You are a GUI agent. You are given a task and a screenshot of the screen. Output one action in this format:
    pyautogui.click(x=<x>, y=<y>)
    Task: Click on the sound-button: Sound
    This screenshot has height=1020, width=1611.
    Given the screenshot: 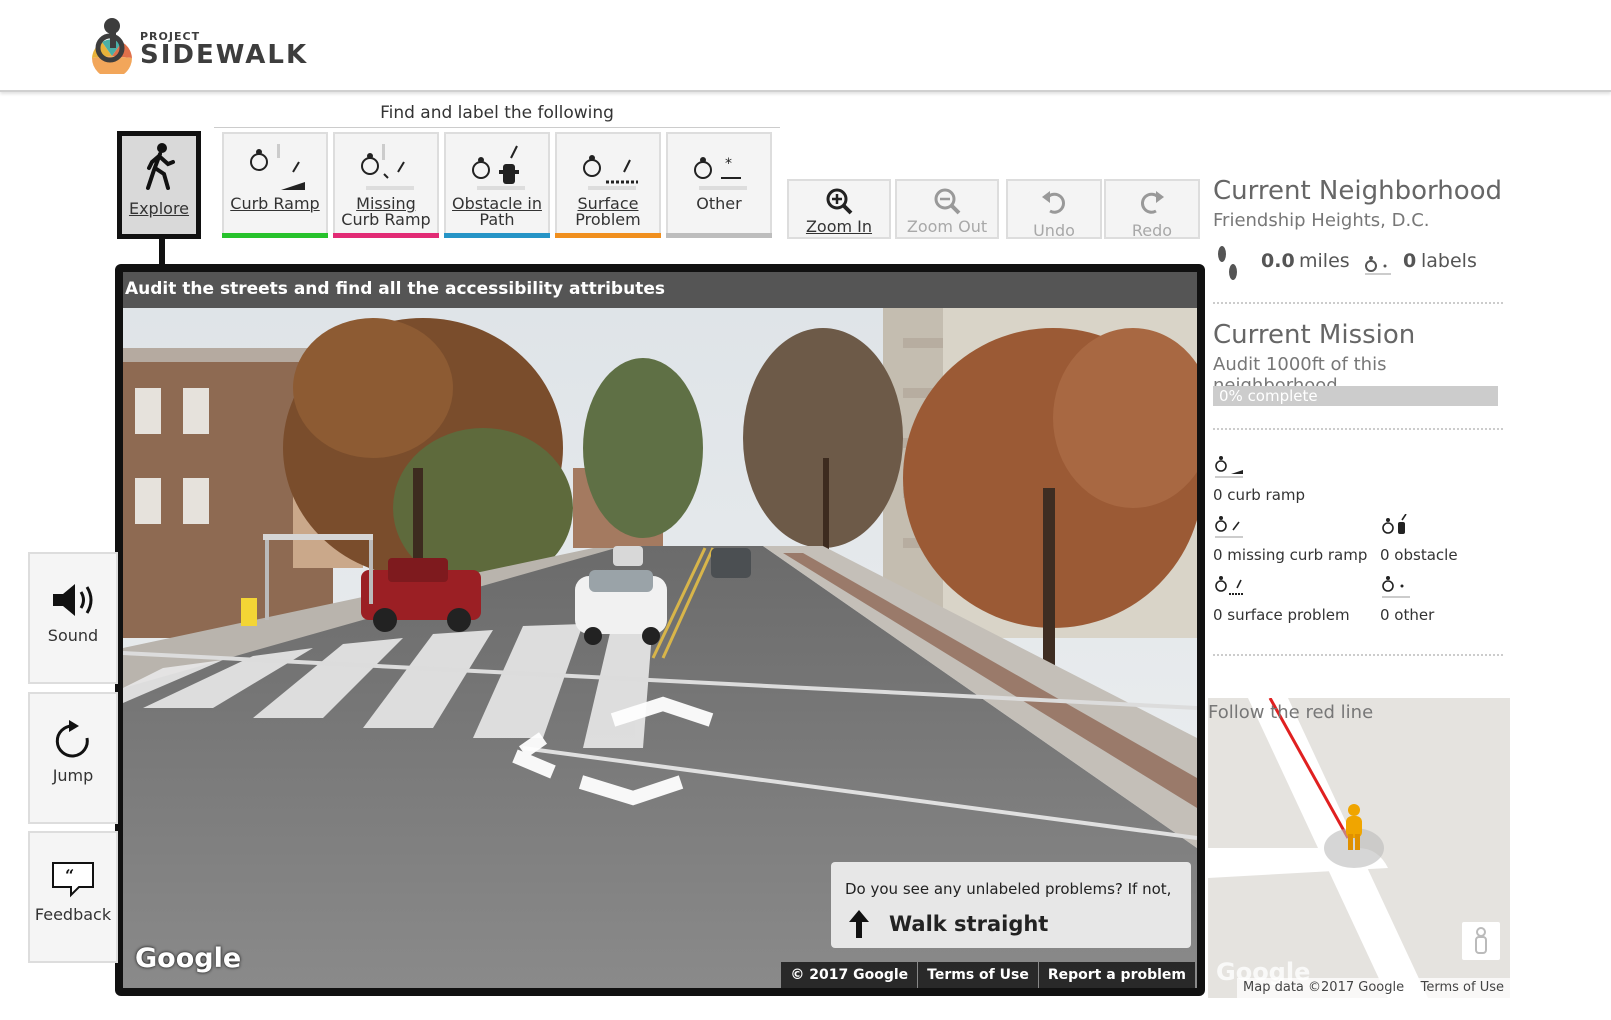 What is the action you would take?
    pyautogui.click(x=73, y=618)
    